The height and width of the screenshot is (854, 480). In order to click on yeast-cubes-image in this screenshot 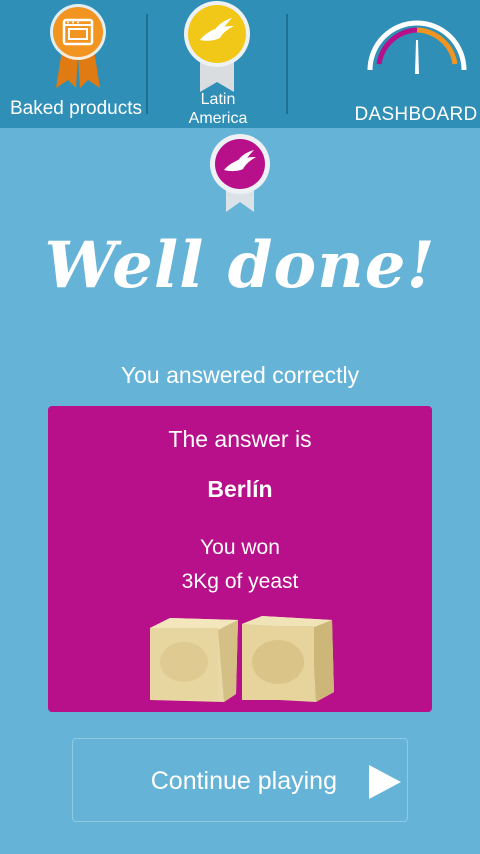, I will do `click(242, 659)`.